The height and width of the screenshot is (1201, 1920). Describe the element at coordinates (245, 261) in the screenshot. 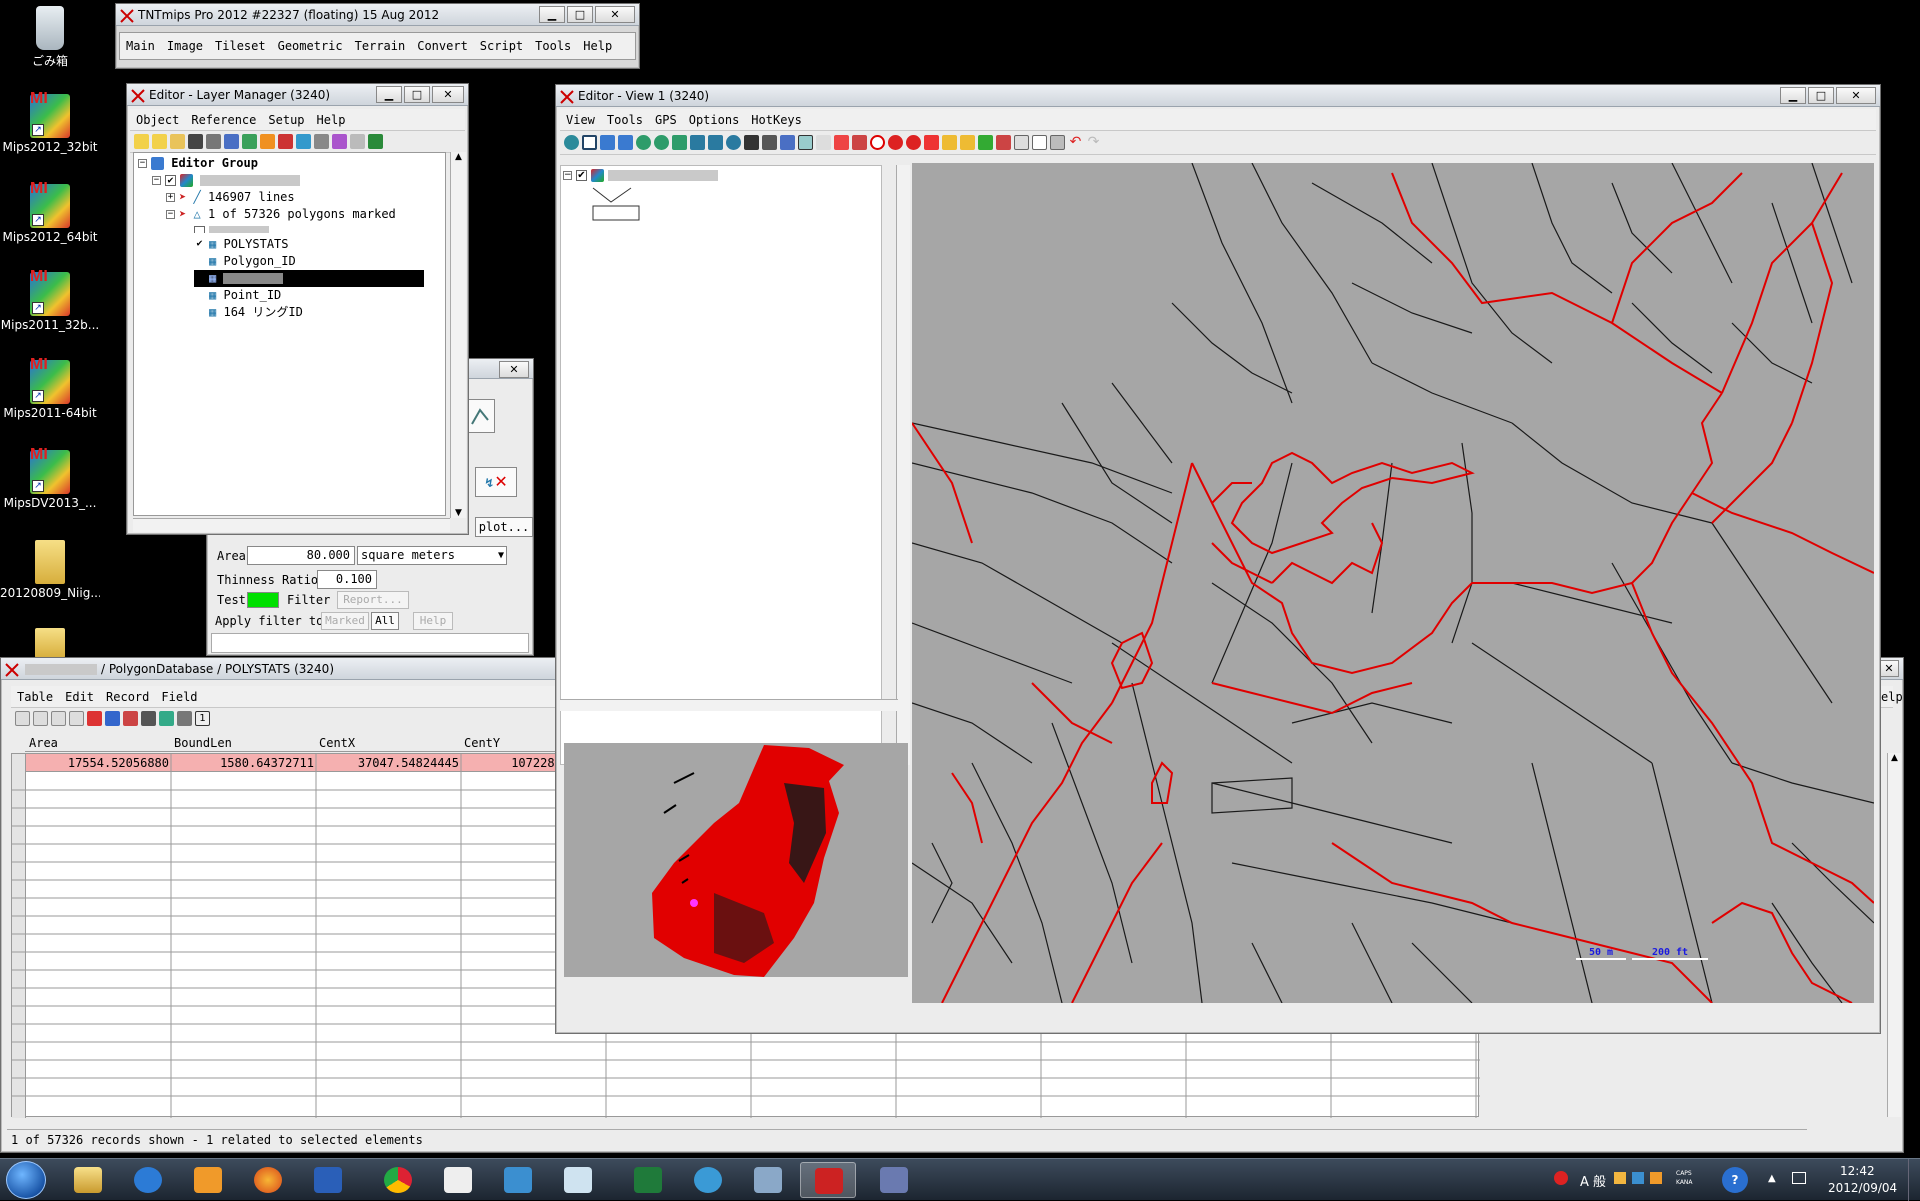

I see `tree-row-polygon-id: ▦ Polygon_ID` at that location.